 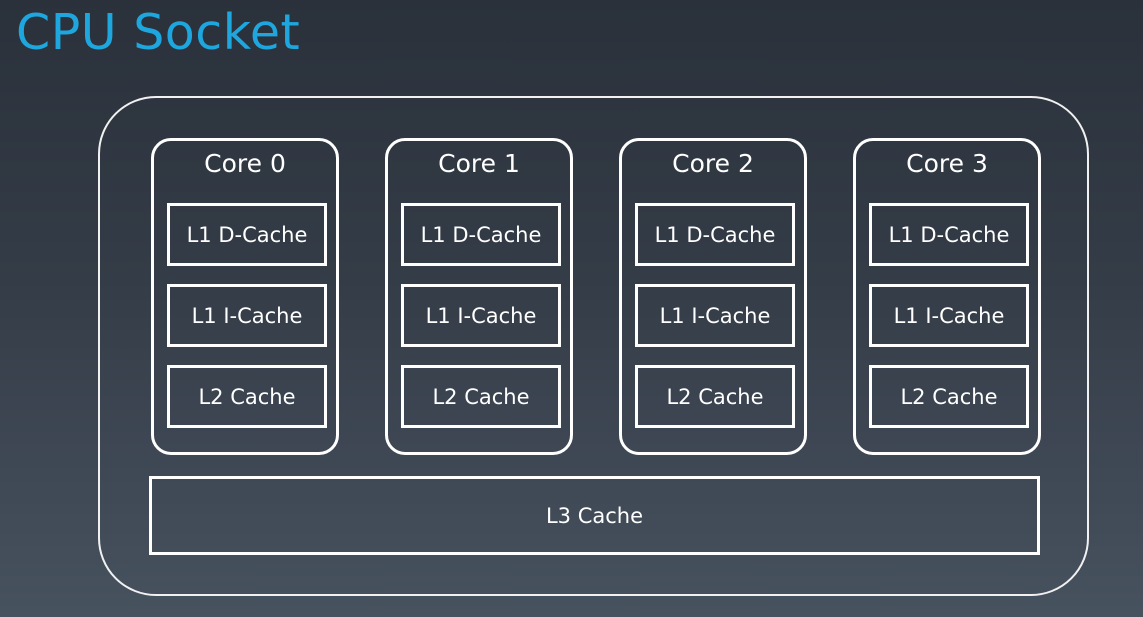 I want to click on core-label: Core 2, so click(x=713, y=163).